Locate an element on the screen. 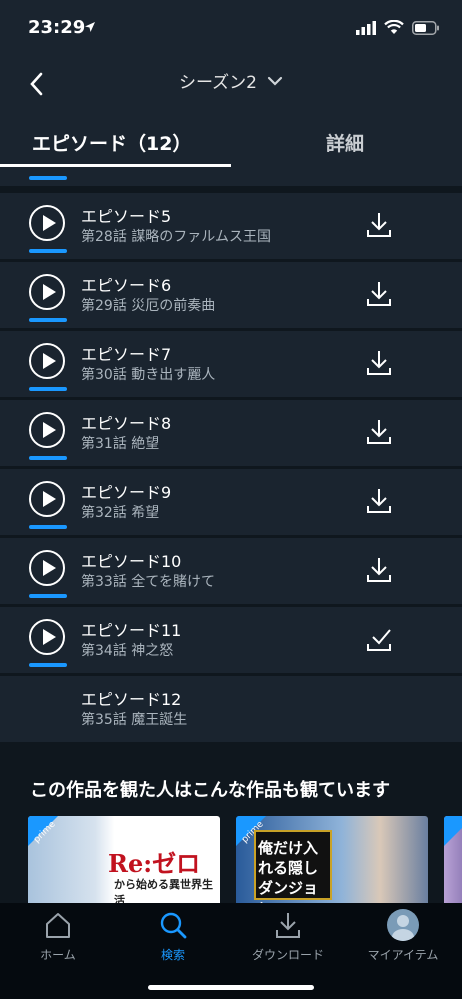 This screenshot has width=462, height=999. episode-title: エピソード11 is located at coordinates (131, 630).